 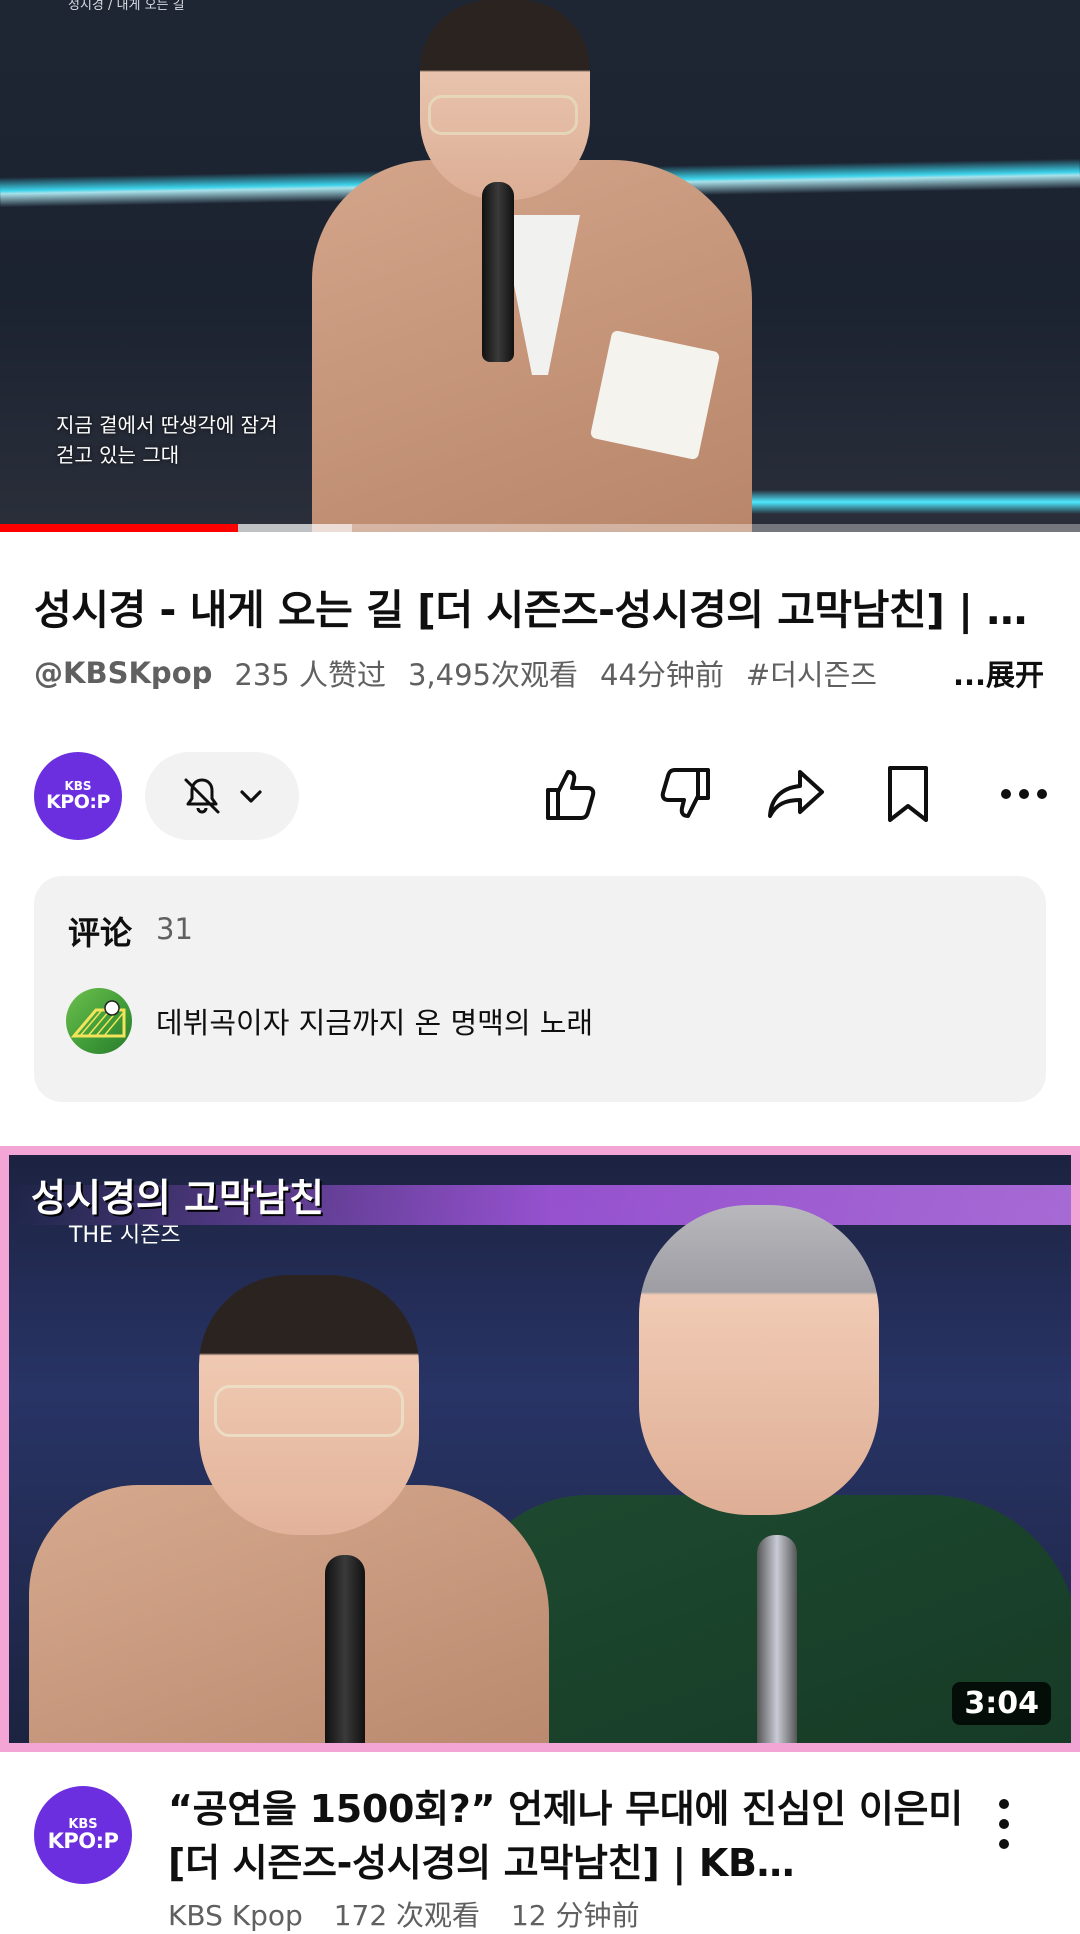 I want to click on recommended-view-count: 172 次观看, so click(x=407, y=1915).